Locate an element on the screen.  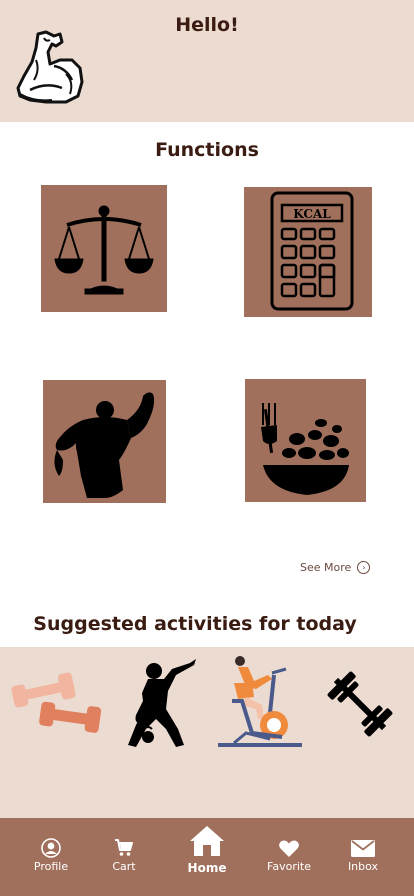
user-icon is located at coordinates (51, 848).